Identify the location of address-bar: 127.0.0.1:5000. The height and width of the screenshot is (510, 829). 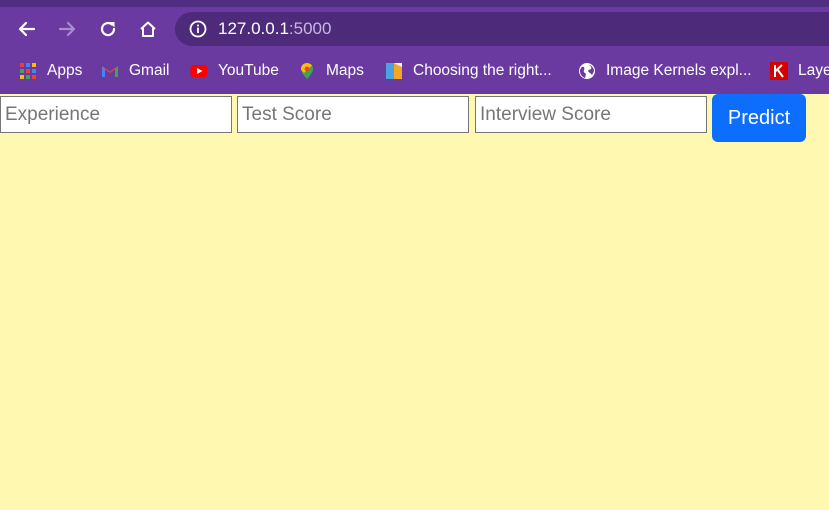
(502, 29).